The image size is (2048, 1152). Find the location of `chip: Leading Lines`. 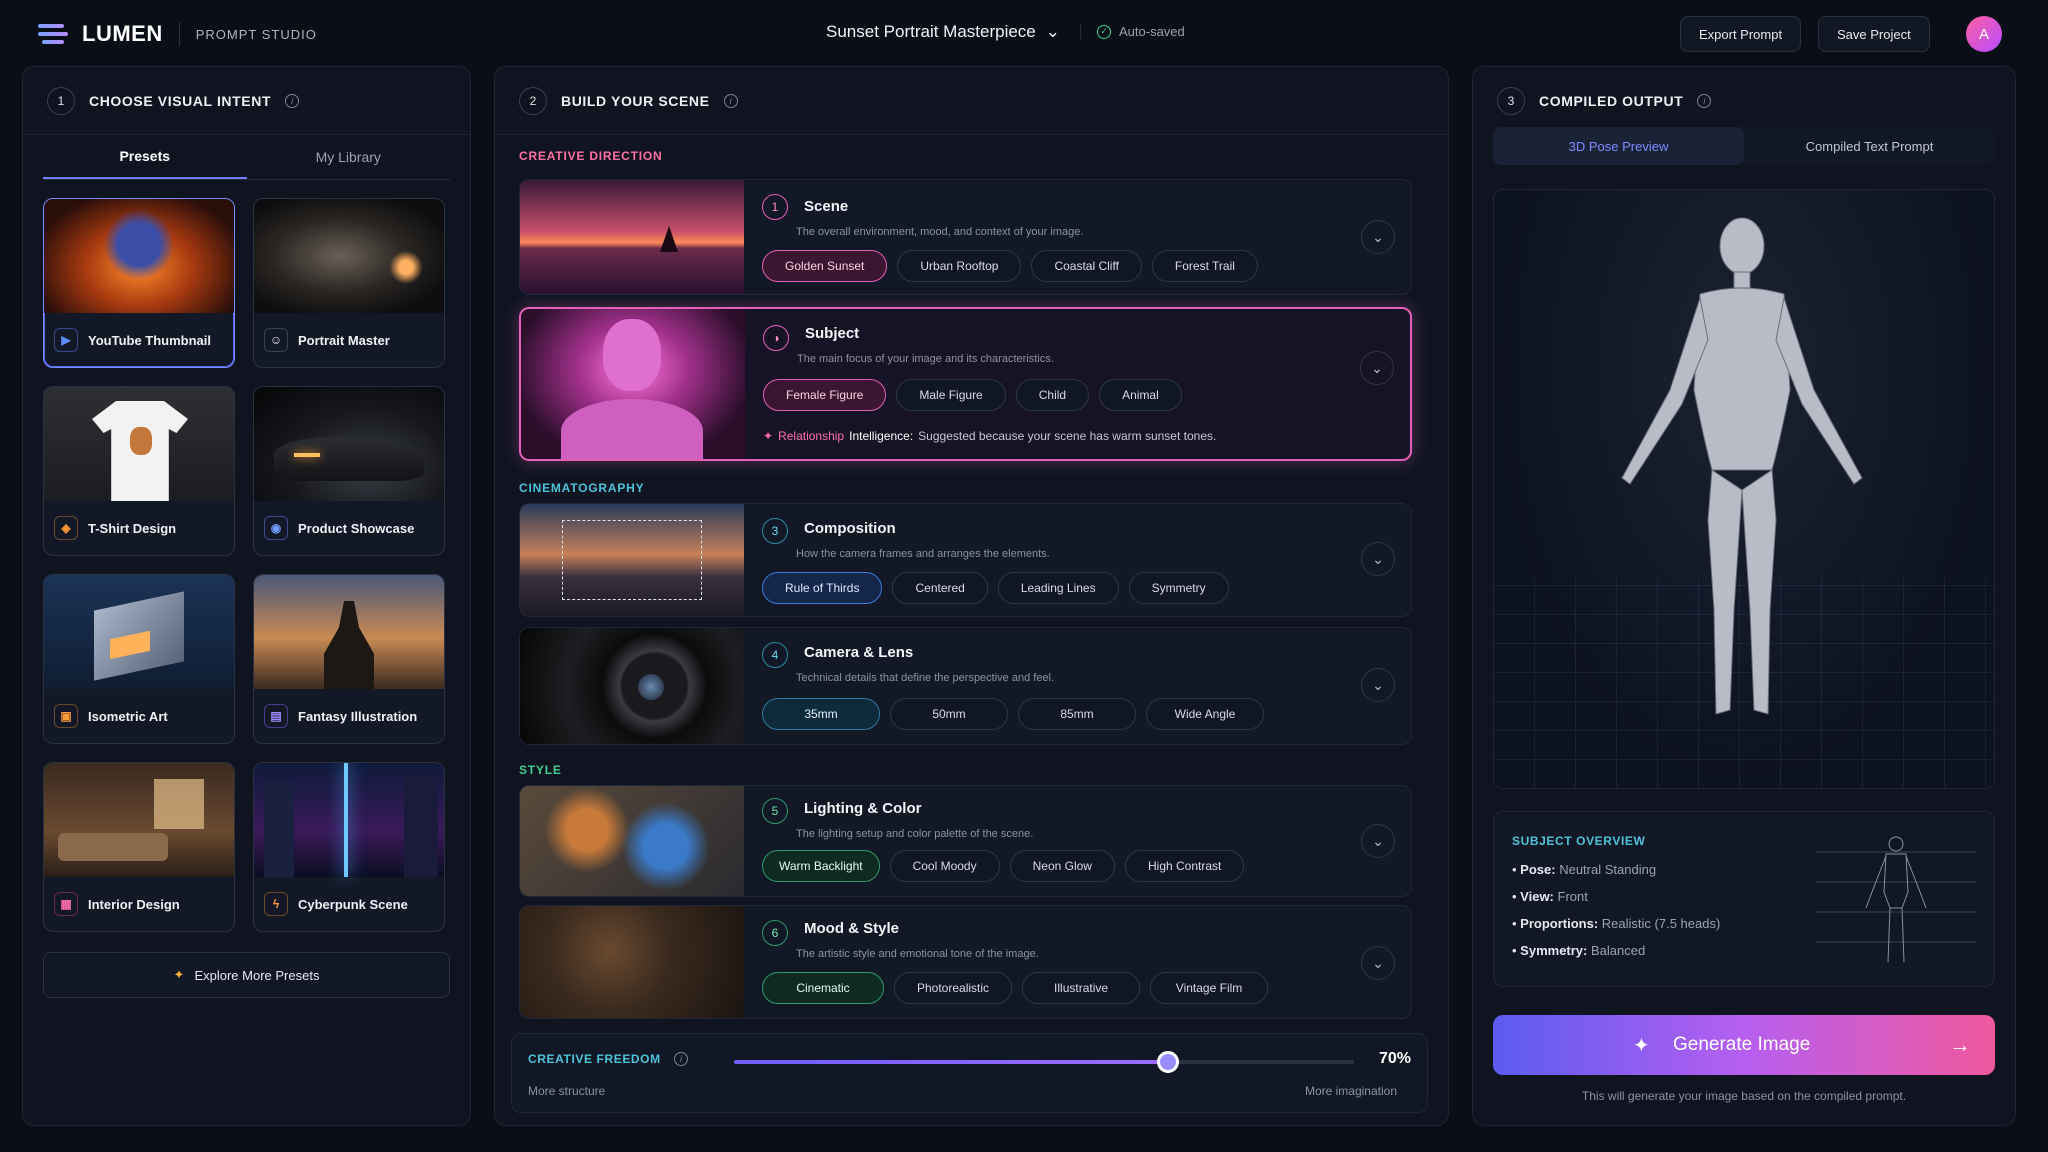

chip: Leading Lines is located at coordinates (1058, 588).